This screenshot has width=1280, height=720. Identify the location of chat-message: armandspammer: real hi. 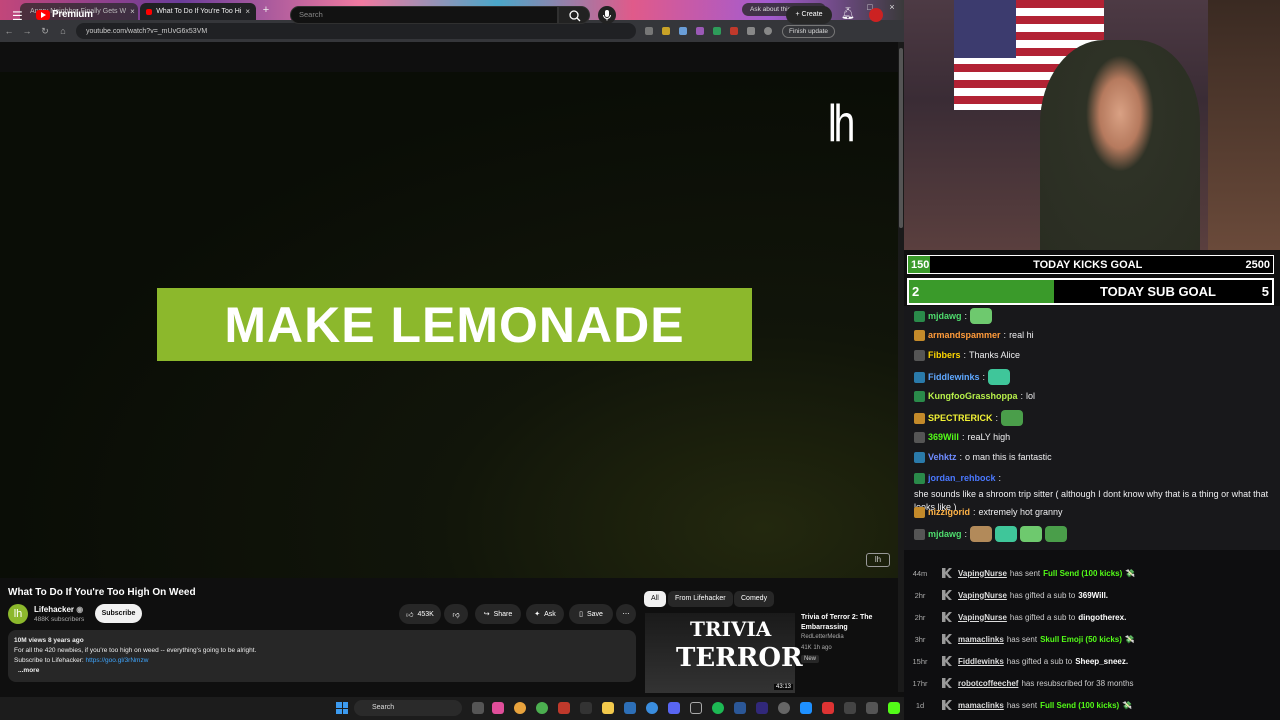
(1094, 335).